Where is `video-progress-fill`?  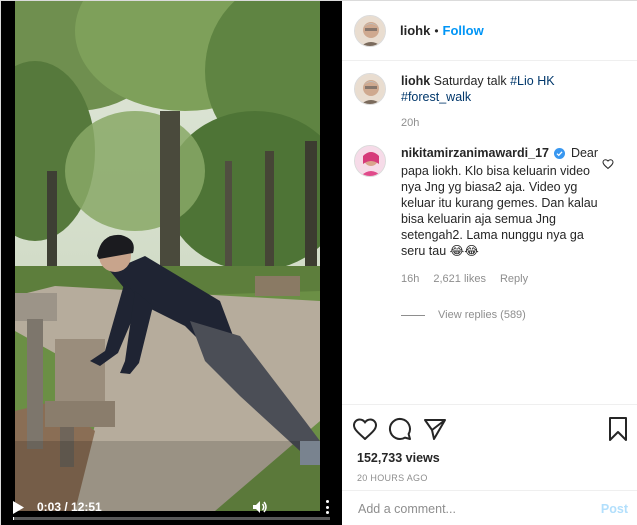
video-progress-fill is located at coordinates (14, 518).